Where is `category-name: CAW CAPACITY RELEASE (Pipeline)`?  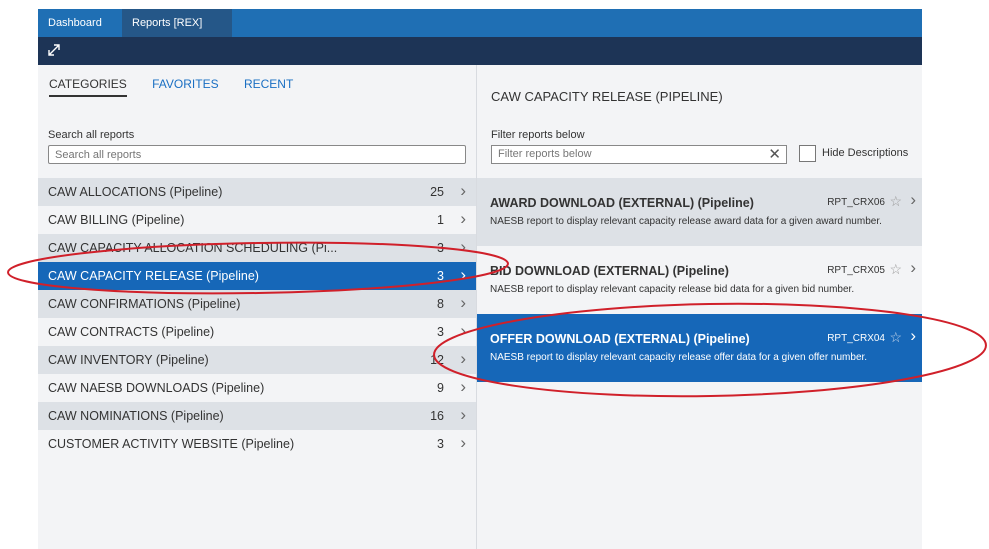
category-name: CAW CAPACITY RELEASE (Pipeline) is located at coordinates (153, 276).